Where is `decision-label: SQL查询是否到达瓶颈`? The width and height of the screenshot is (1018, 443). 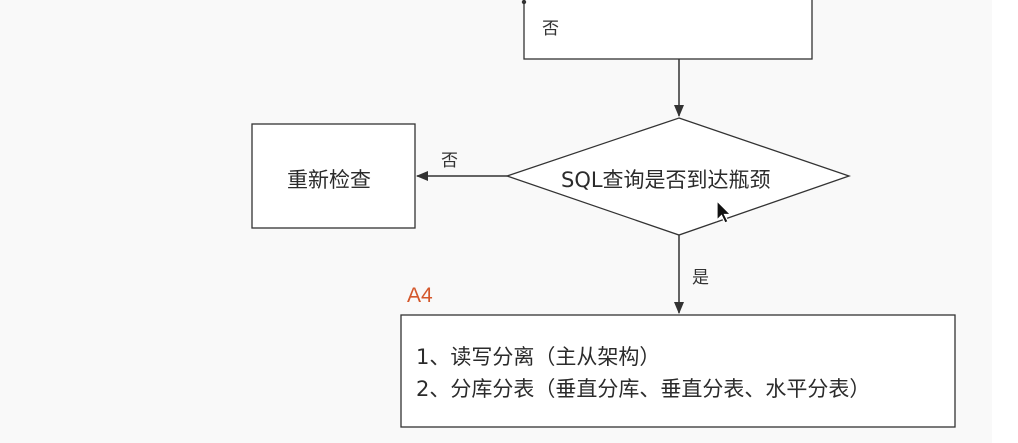
decision-label: SQL查询是否到达瓶颈 is located at coordinates (666, 180).